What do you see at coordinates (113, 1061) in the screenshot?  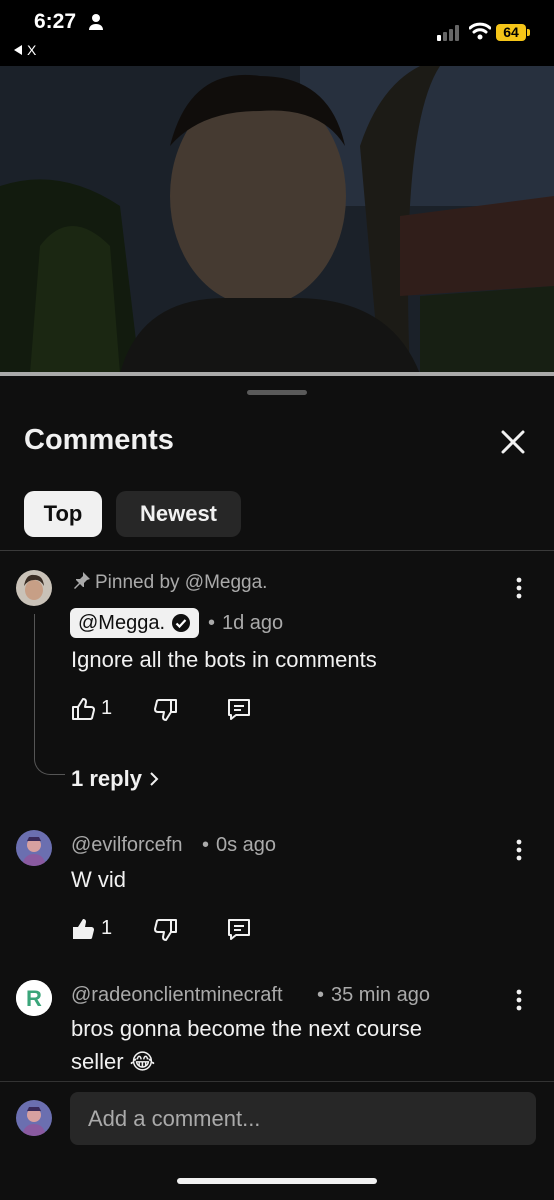 I see `comment-text-line-2: seller 😂` at bounding box center [113, 1061].